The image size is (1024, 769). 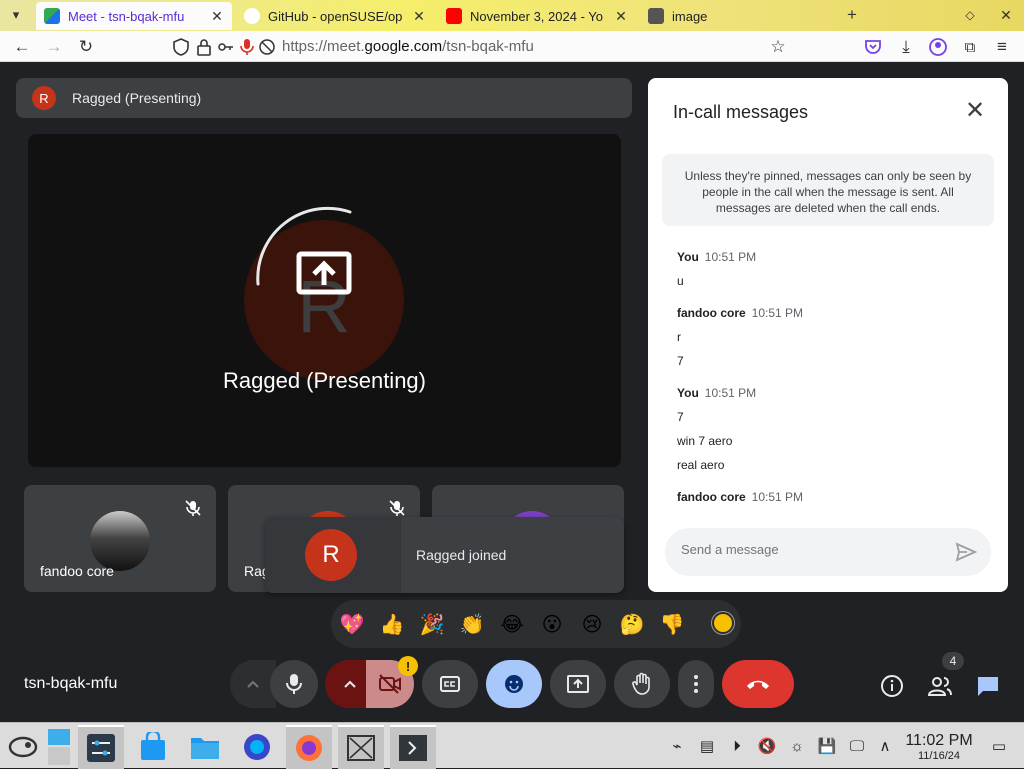 I want to click on settings-sliders-icon, so click(x=101, y=748).